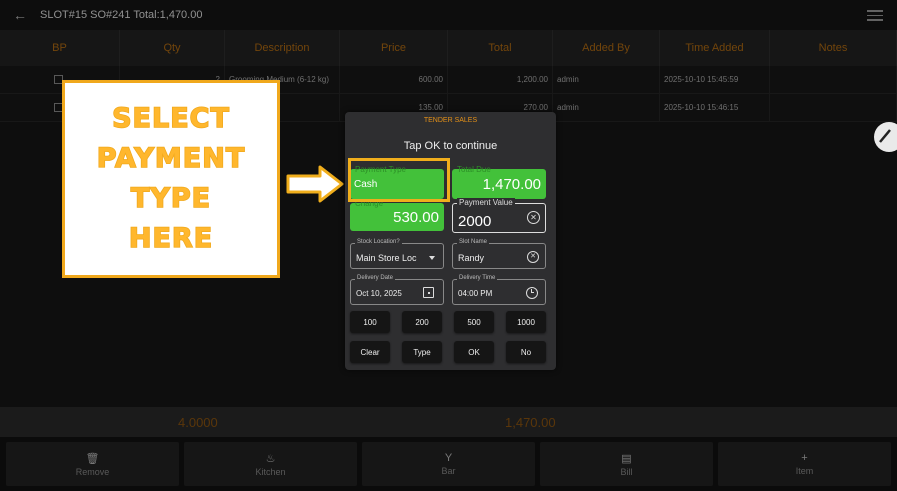  Describe the element at coordinates (171, 238) in the screenshot. I see `callout-line: HERE` at that location.